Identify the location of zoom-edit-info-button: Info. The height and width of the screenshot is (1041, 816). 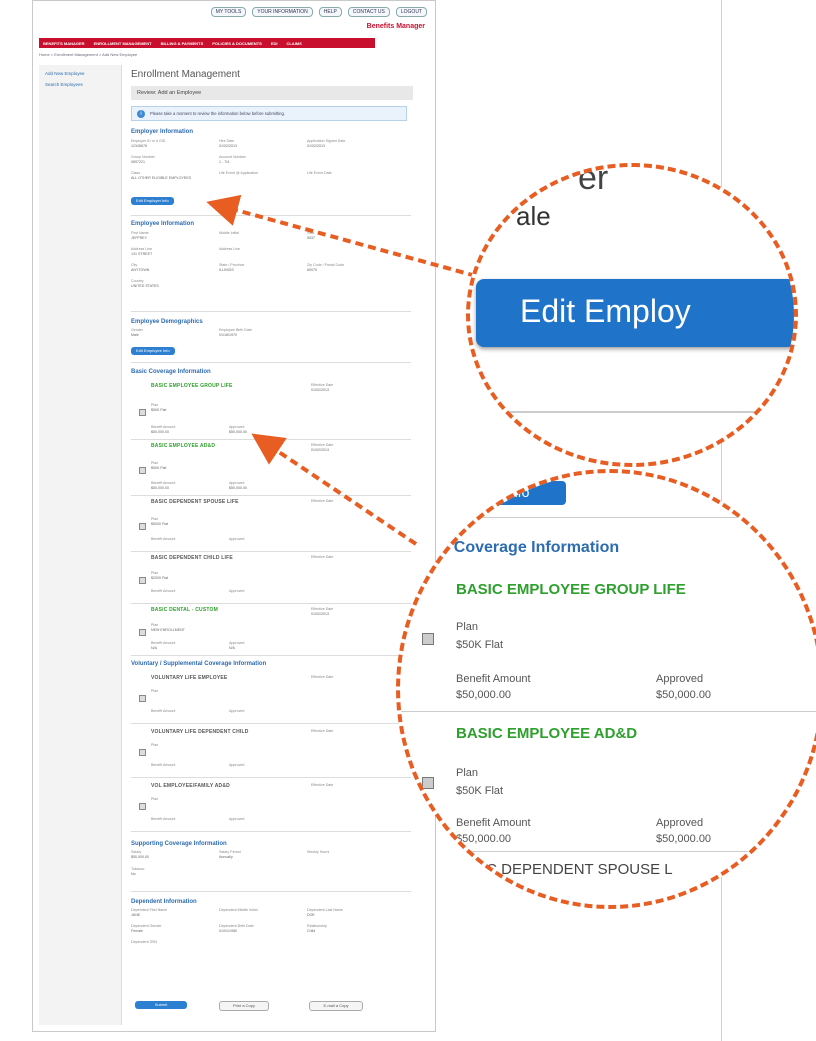
(521, 493).